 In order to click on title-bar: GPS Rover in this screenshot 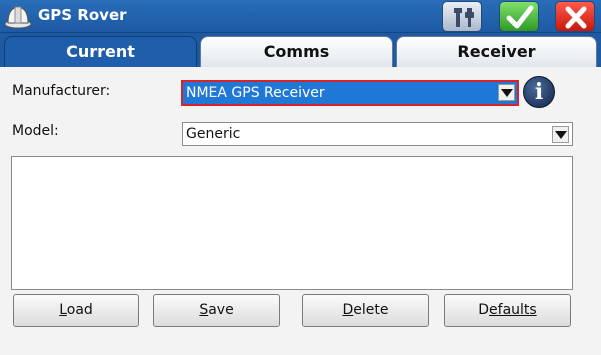, I will do `click(300, 16)`.